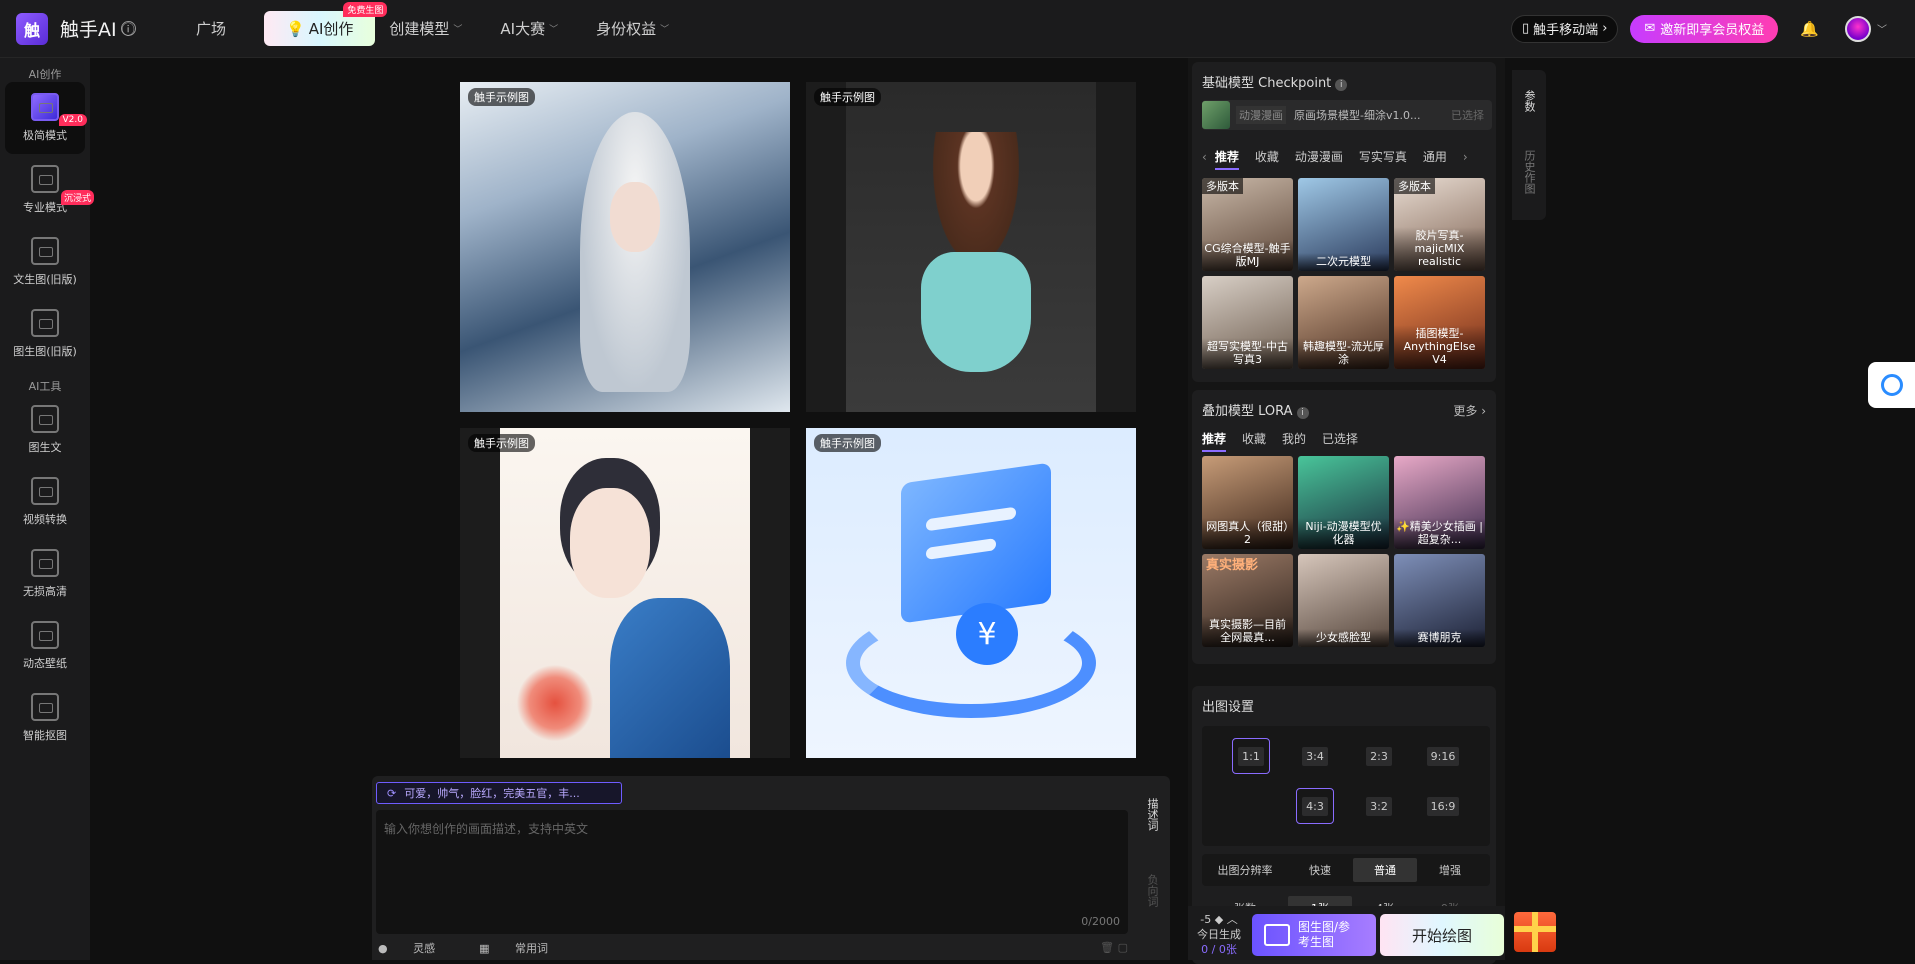  Describe the element at coordinates (1315, 756) in the screenshot. I see `ratio-3-4: 3:4` at that location.